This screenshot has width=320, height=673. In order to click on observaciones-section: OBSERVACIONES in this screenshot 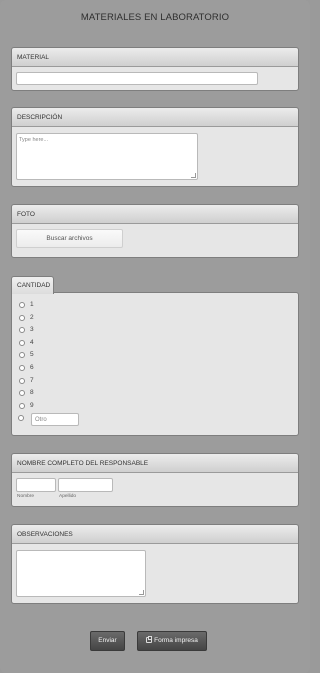, I will do `click(155, 564)`.